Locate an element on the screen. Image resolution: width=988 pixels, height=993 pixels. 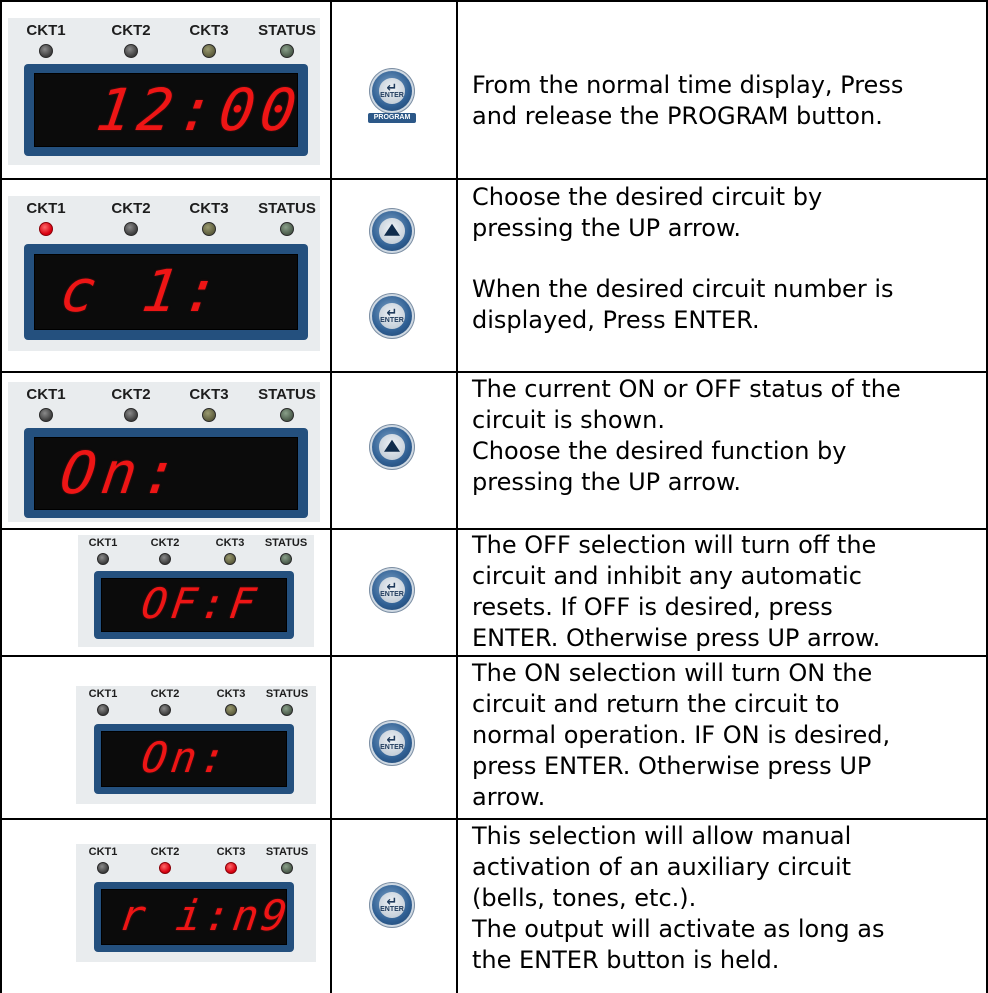
controller-panel: CKT1 CKT2 CKT3 STATUS c 1: is located at coordinates (164, 273).